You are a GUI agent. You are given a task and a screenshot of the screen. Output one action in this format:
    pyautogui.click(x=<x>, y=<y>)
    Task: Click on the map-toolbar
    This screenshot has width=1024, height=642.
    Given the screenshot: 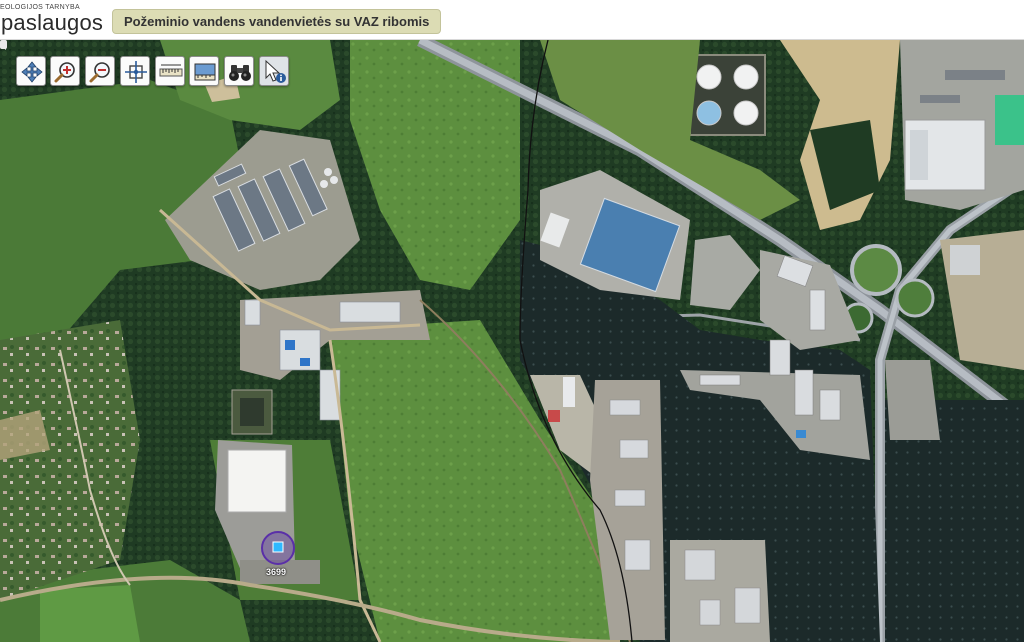 What is the action you would take?
    pyautogui.click(x=150, y=72)
    